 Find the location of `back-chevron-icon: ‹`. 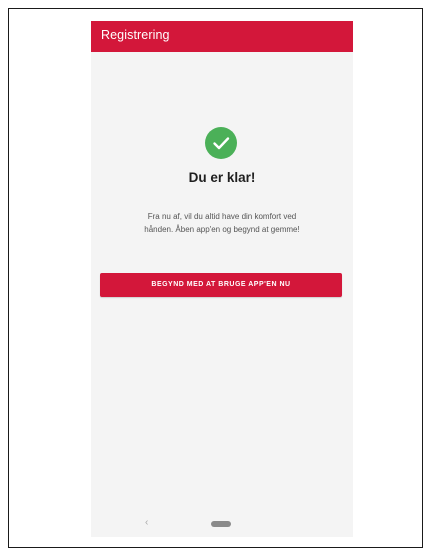

back-chevron-icon: ‹ is located at coordinates (146, 522).